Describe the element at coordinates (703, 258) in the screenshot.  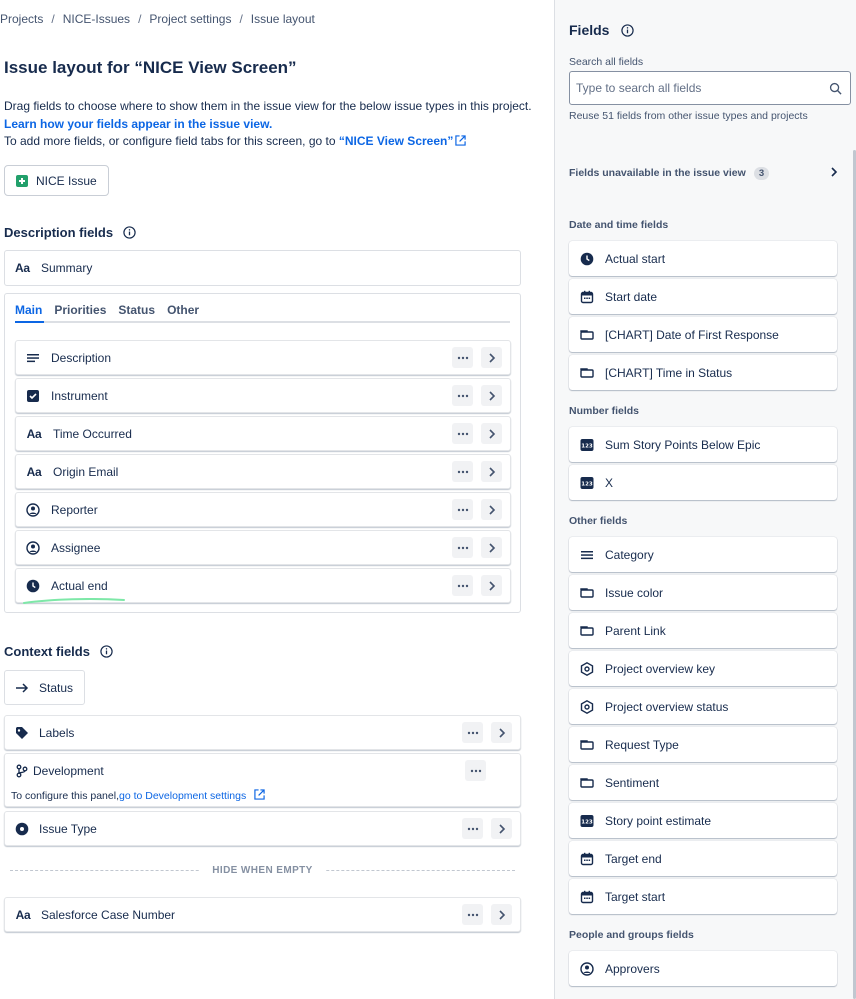
I see `side-field-actual-start: Actual start` at that location.